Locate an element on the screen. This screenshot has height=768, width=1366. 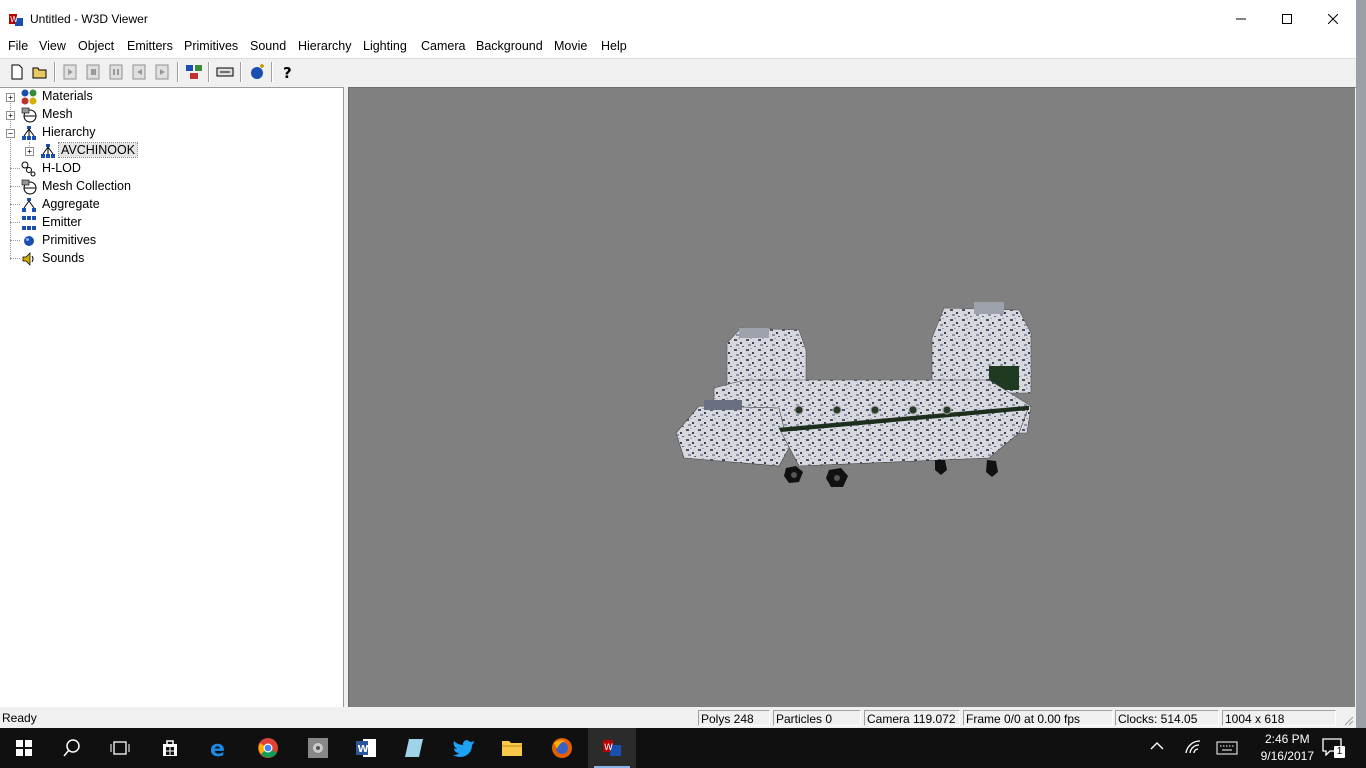
chrome-icon is located at coordinates (268, 748).